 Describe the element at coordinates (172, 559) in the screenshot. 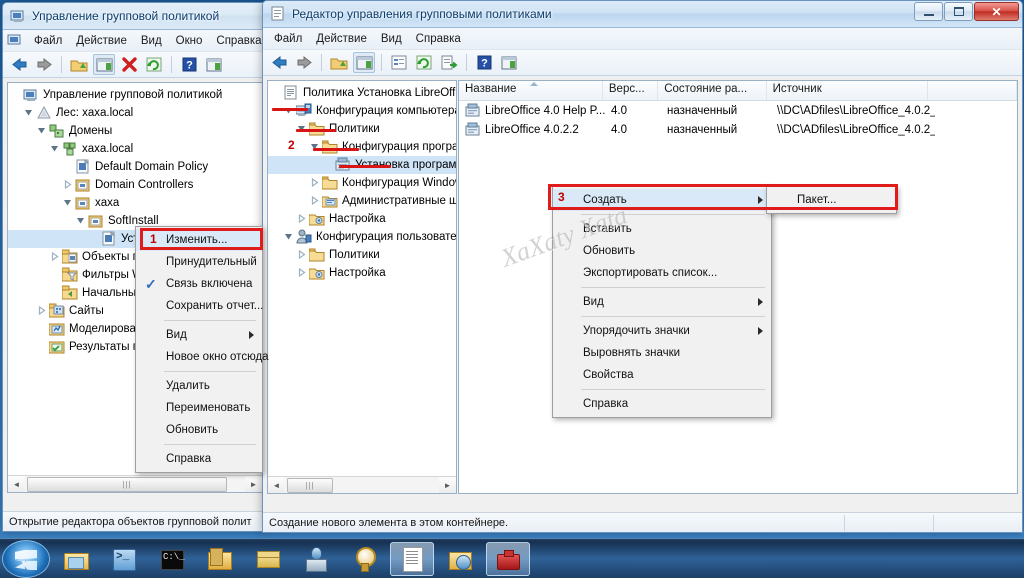

I see `taskbar-item-command-prompt` at that location.